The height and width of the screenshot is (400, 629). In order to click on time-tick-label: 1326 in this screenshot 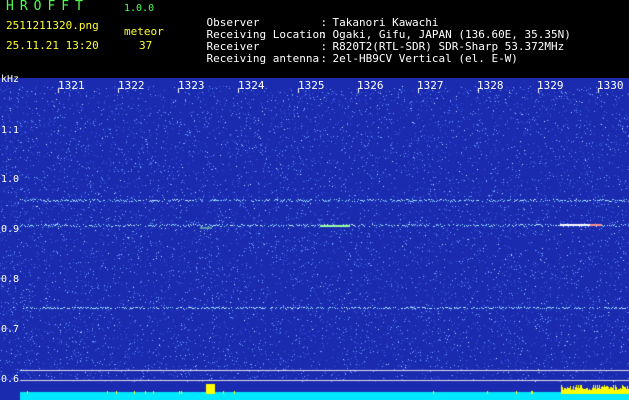, I will do `click(370, 85)`.